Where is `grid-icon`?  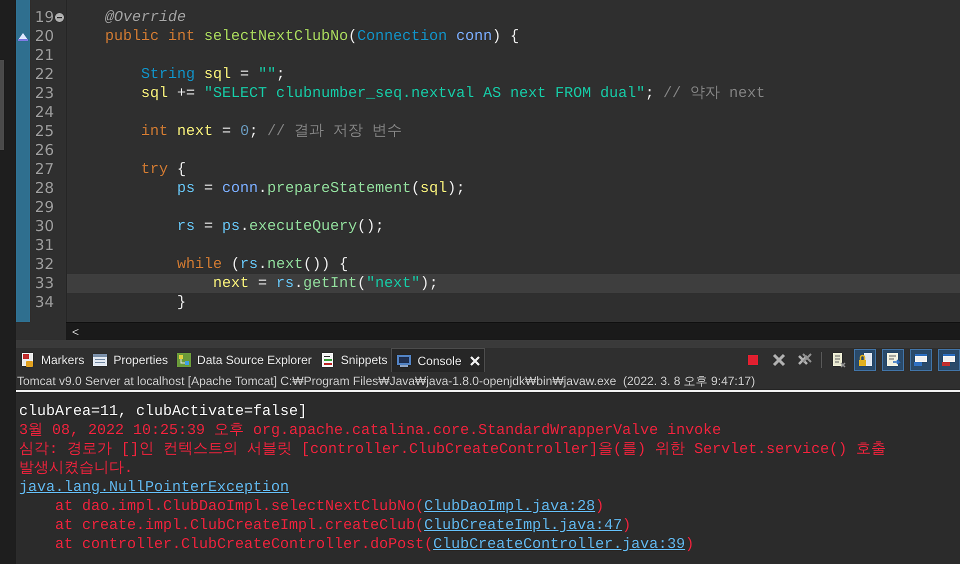
grid-icon is located at coordinates (184, 360).